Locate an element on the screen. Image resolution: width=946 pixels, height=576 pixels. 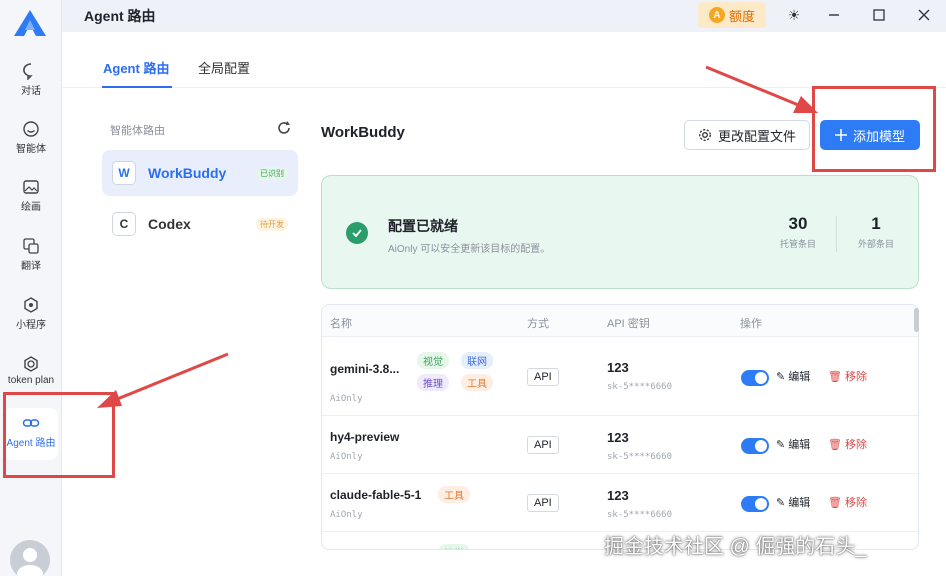
watermark-text: 掘金技术社区 @ 倔强的石头_ is located at coordinates (735, 547).